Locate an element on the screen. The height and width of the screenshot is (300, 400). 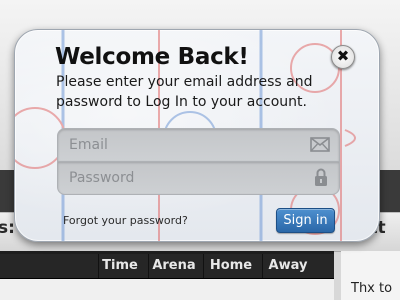
sign-in-button: Sign in is located at coordinates (305, 220).